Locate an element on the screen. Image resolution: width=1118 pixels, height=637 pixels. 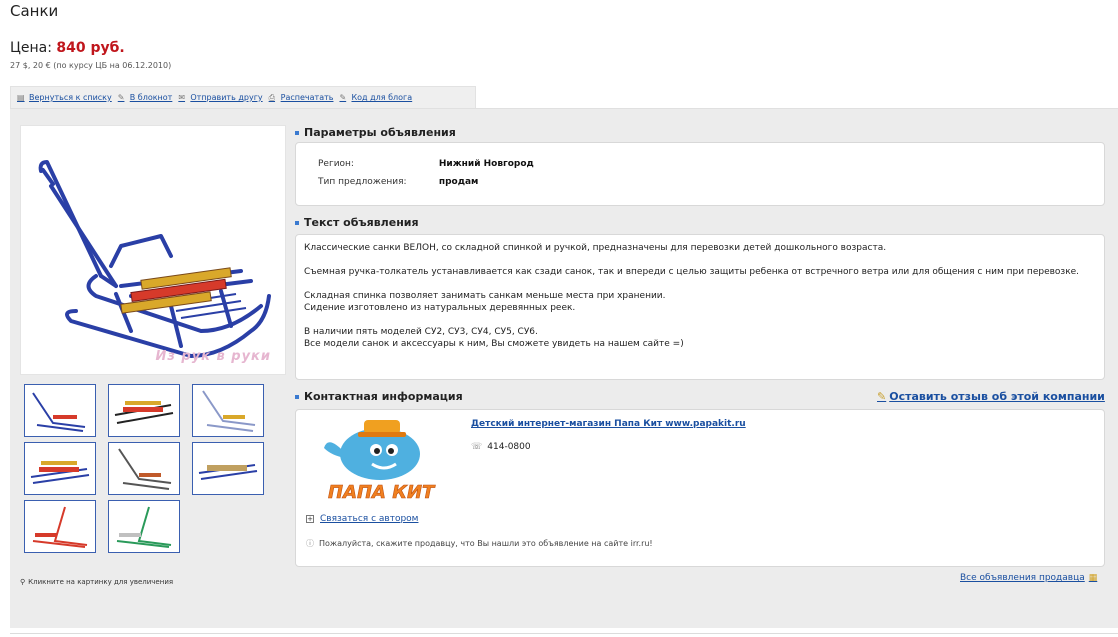
leave-review-link: ✎ Оставить отзыв об этой компании is located at coordinates (991, 396).